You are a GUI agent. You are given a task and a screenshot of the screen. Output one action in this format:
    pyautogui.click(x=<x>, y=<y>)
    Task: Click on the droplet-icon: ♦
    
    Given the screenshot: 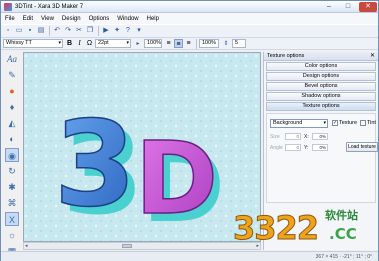 What is the action you would take?
    pyautogui.click(x=12, y=107)
    